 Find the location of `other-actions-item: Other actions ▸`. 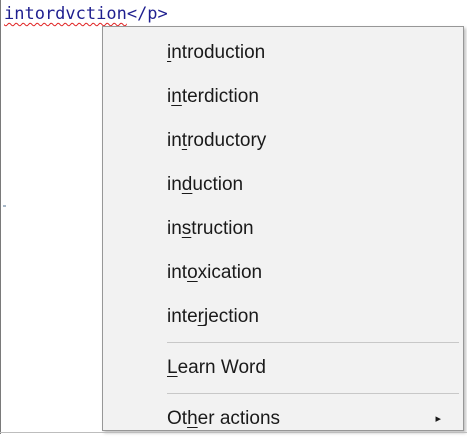

other-actions-item: Other actions ▸ is located at coordinates (283, 419).